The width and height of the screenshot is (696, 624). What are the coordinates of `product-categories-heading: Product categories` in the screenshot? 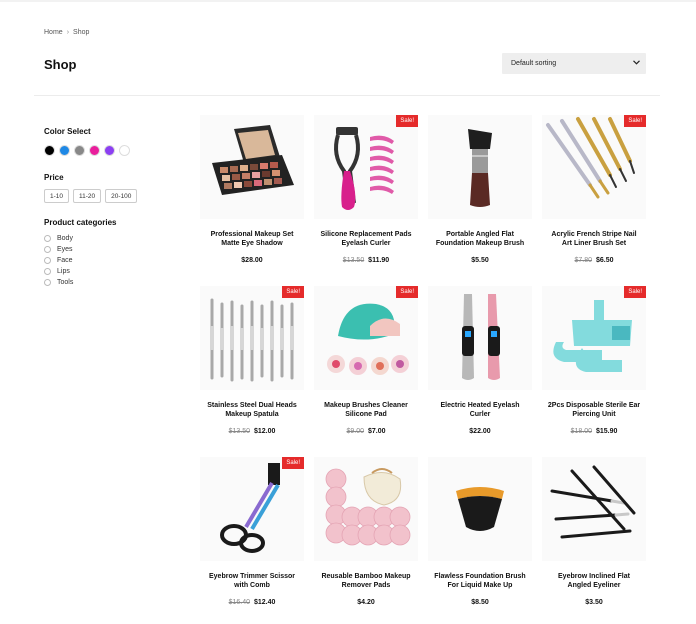 It's located at (80, 222).